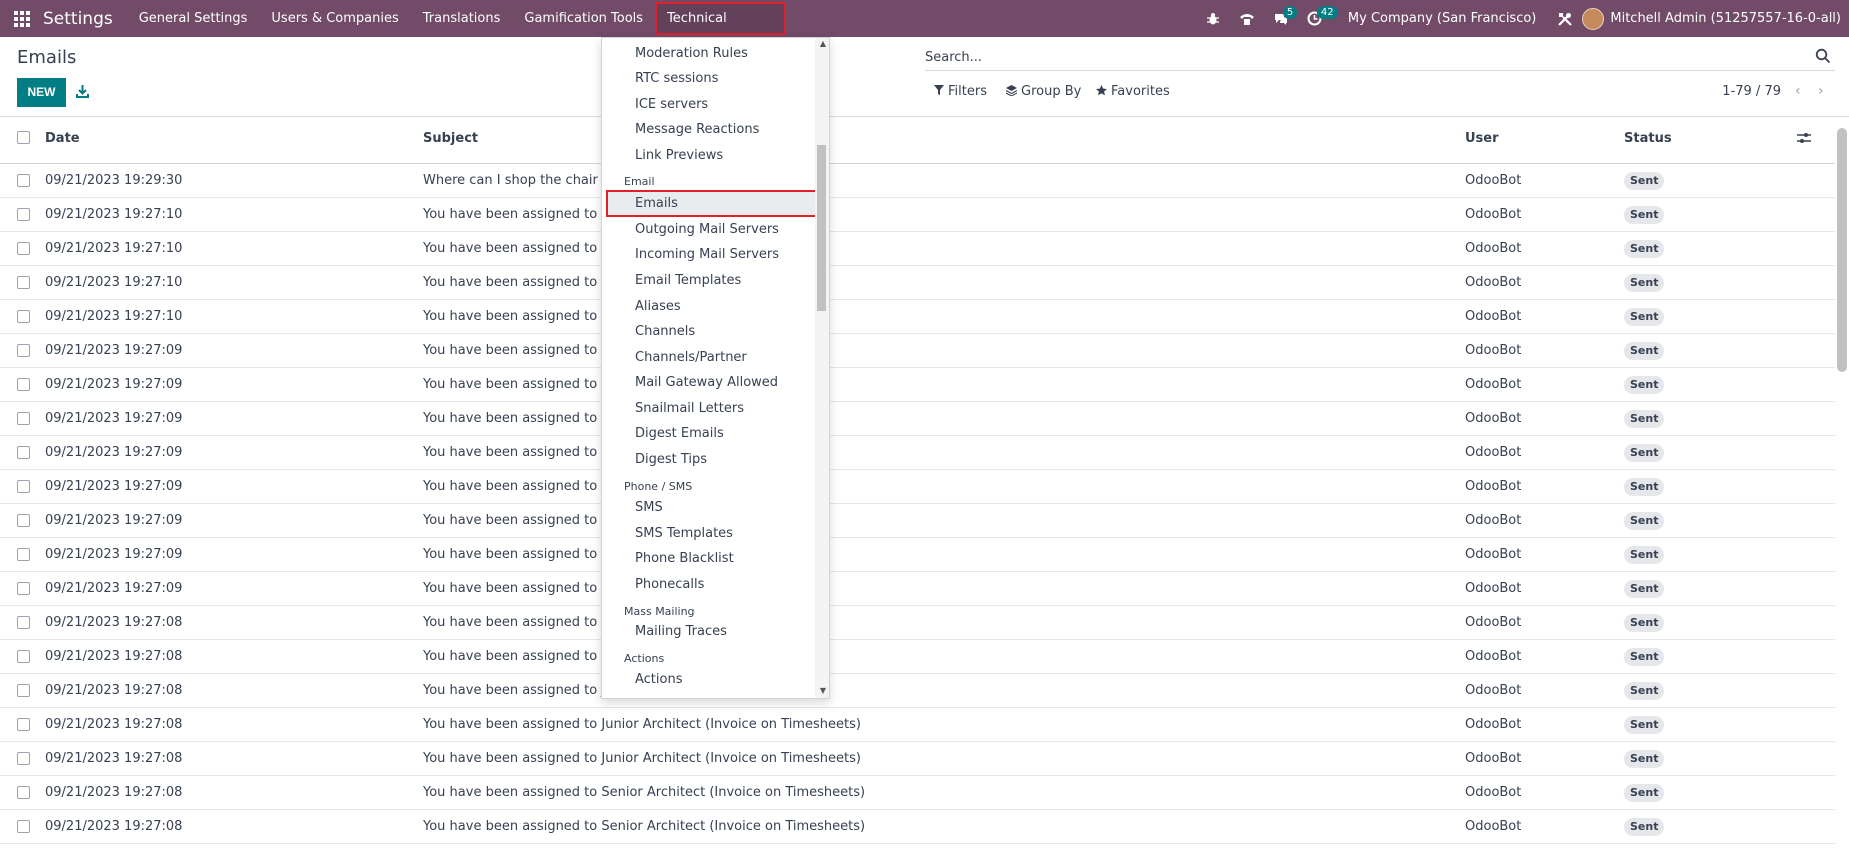 This screenshot has width=1849, height=849. Describe the element at coordinates (1648, 139) in the screenshot. I see `column-header-status: Status` at that location.